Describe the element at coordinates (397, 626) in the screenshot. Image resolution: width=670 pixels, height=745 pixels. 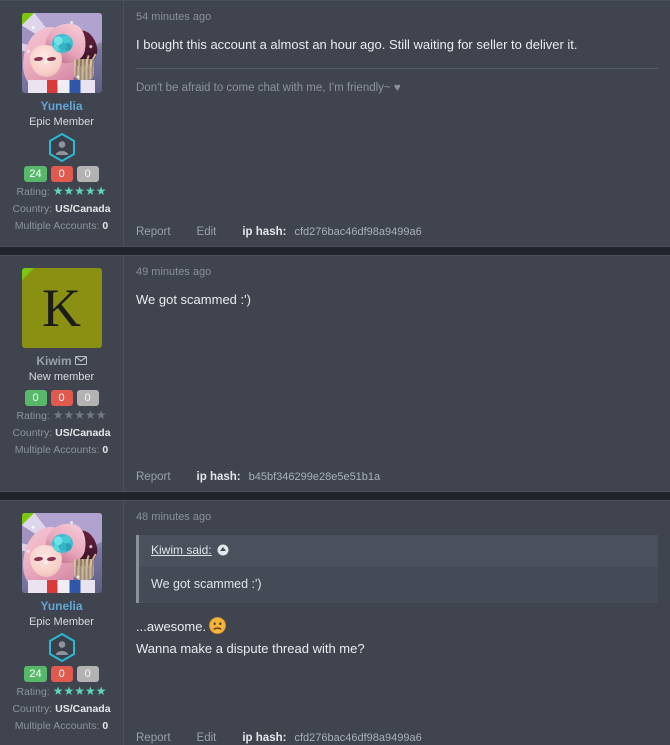
I see `post-message-text: ...awesome.` at that location.